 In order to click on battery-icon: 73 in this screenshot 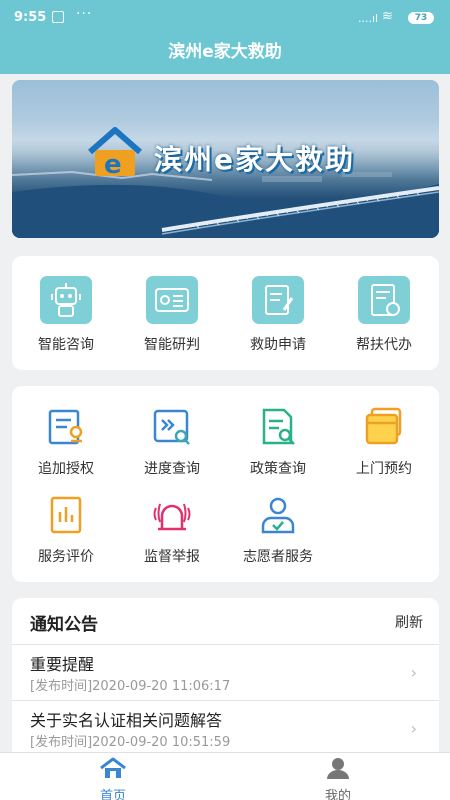, I will do `click(421, 18)`.